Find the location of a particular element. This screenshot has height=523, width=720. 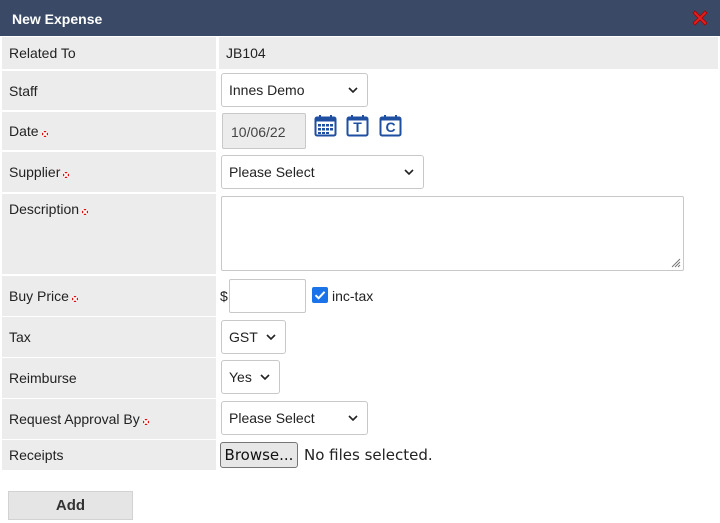

reimburse-label: Reimburse is located at coordinates (43, 378).